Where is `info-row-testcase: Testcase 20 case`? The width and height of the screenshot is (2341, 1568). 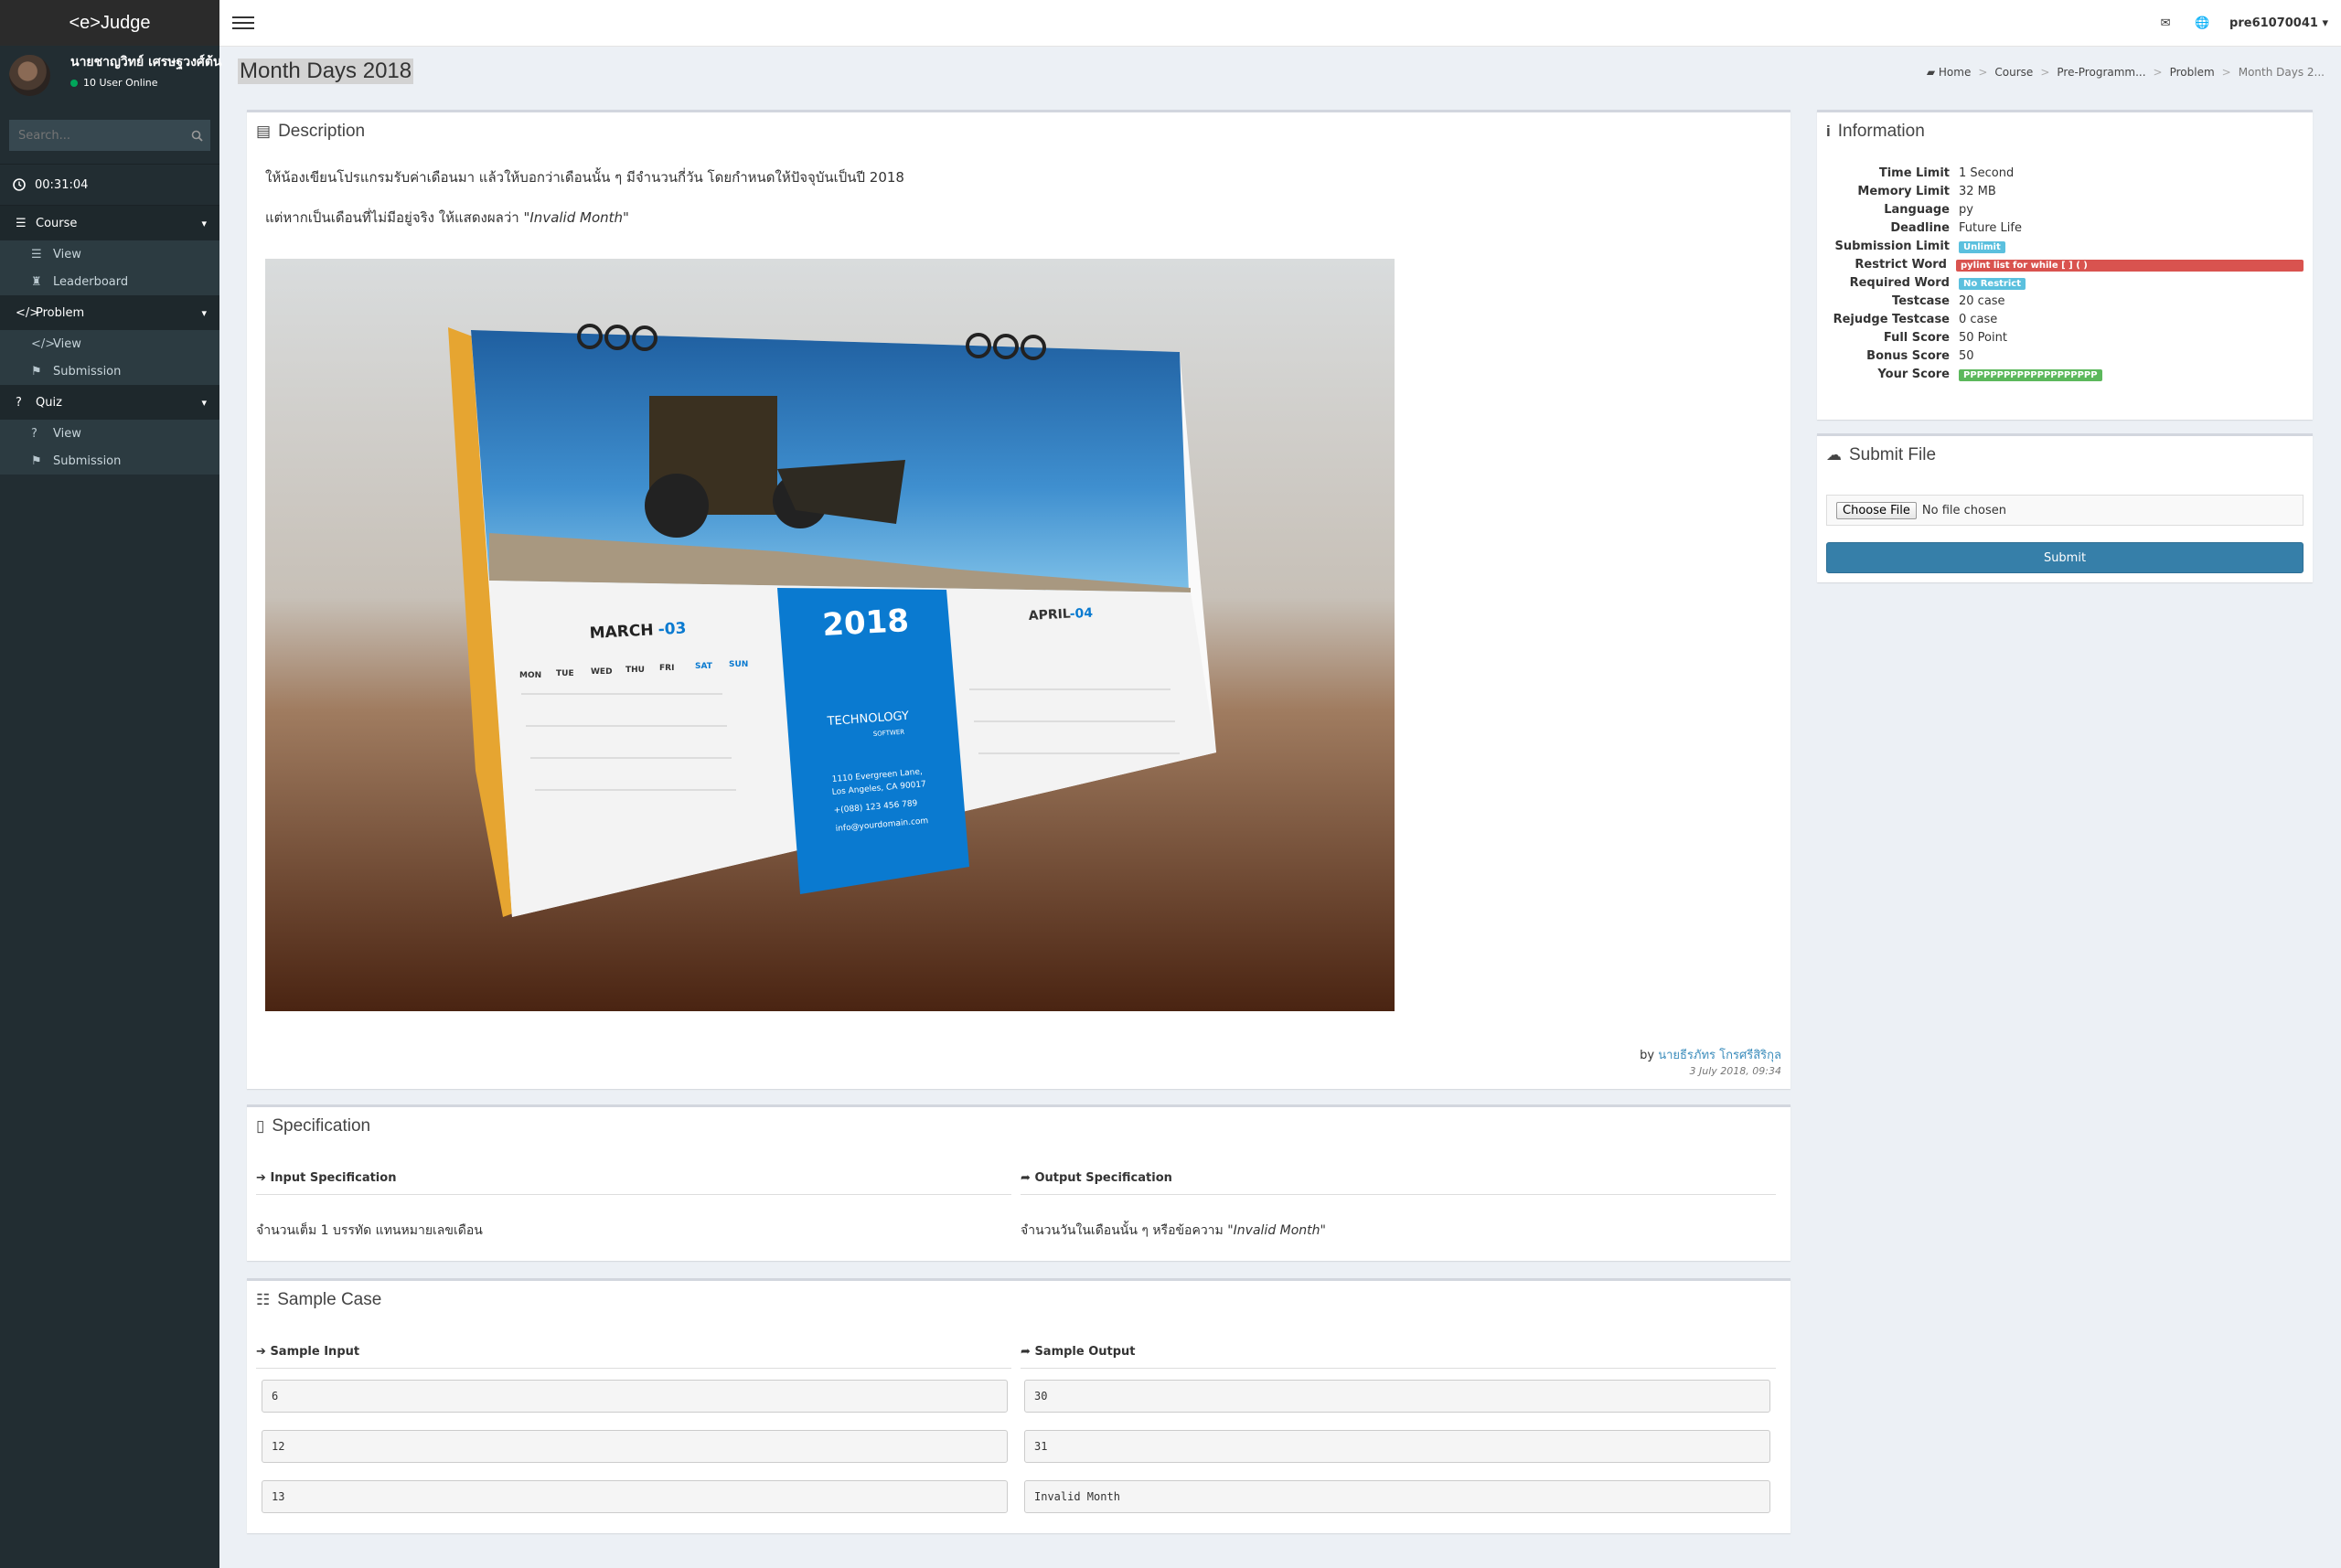
info-row-testcase: Testcase 20 case is located at coordinates (2065, 301).